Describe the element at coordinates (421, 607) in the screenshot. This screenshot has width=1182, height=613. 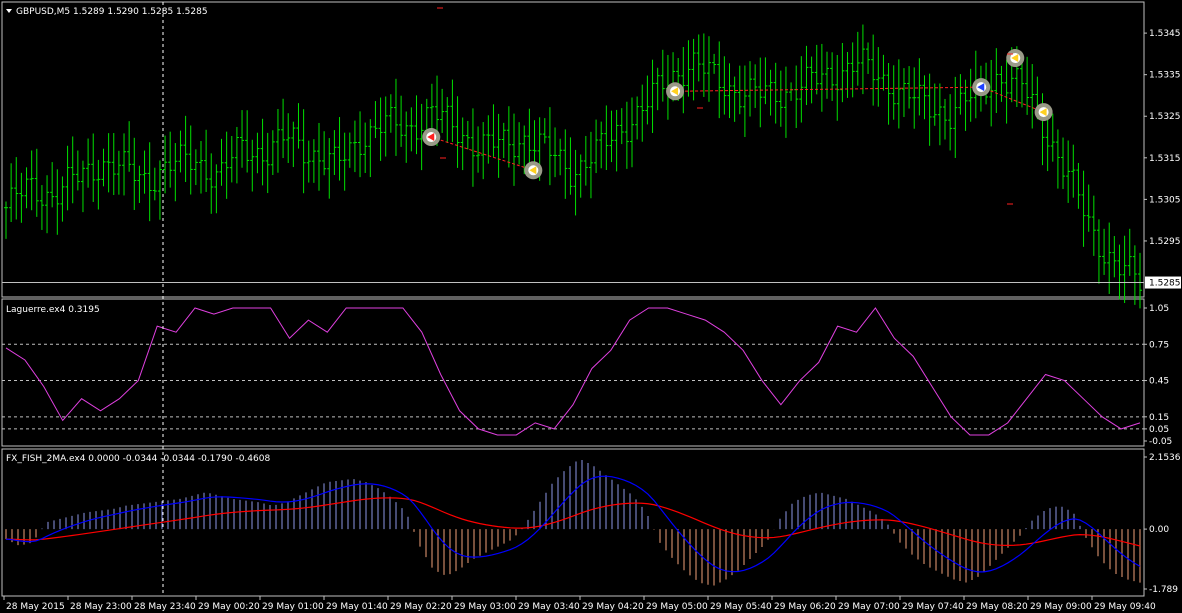
I see `svg-text: 29 May 02:20` at that location.